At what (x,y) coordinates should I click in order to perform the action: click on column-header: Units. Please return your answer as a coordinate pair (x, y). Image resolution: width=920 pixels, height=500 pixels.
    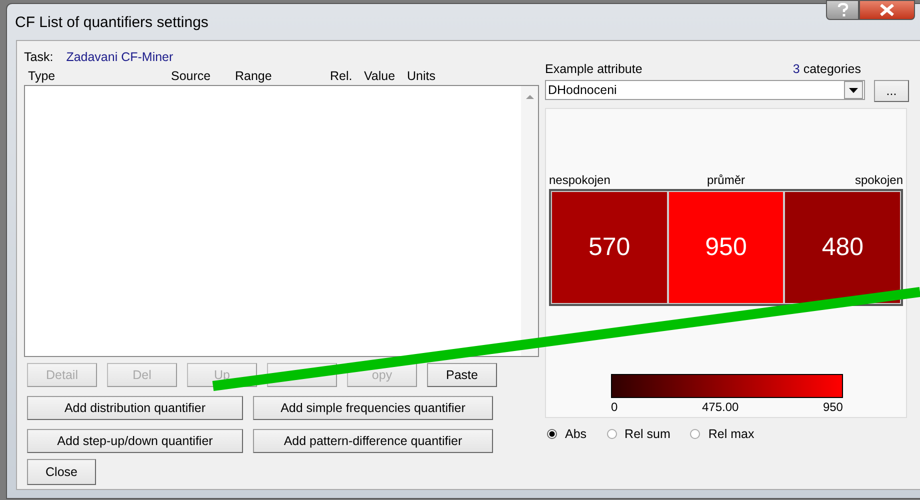
    Looking at the image, I should click on (421, 76).